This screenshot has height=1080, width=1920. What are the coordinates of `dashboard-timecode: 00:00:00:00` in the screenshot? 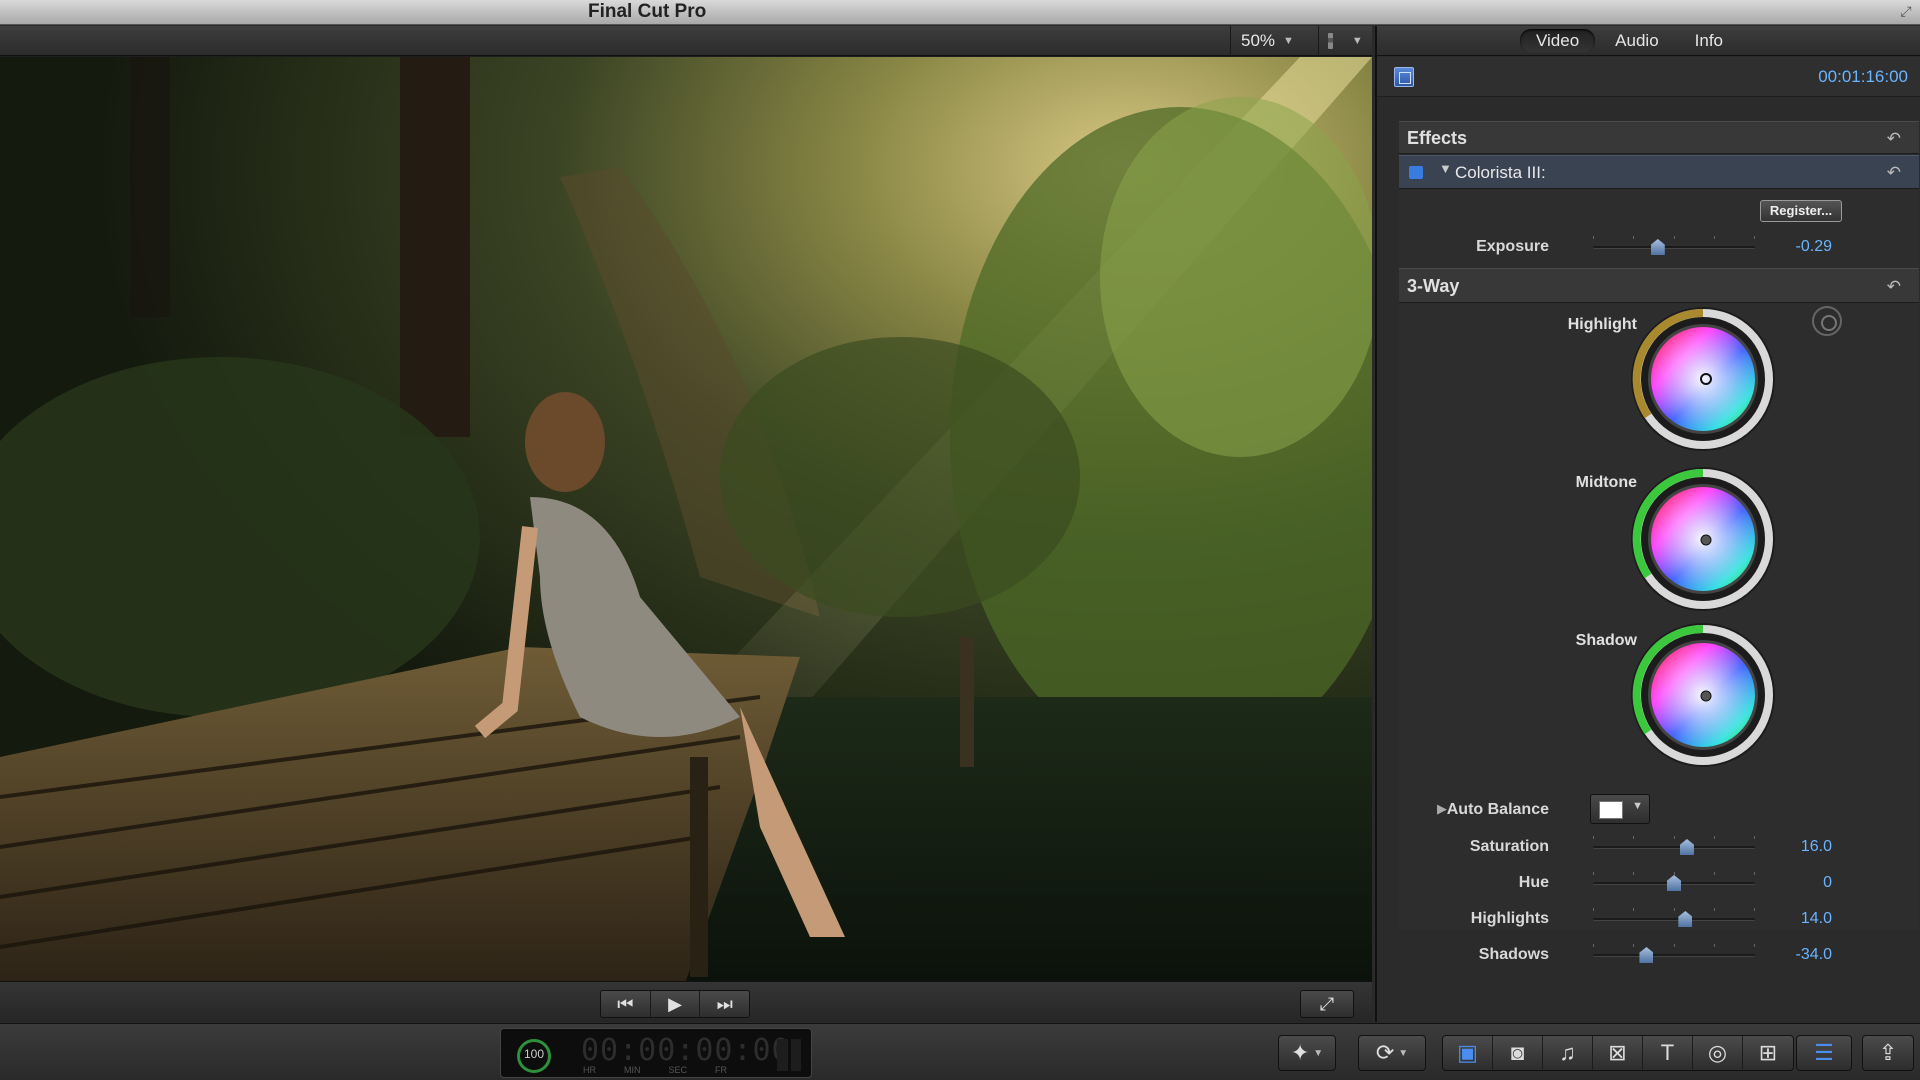 It's located at (686, 1050).